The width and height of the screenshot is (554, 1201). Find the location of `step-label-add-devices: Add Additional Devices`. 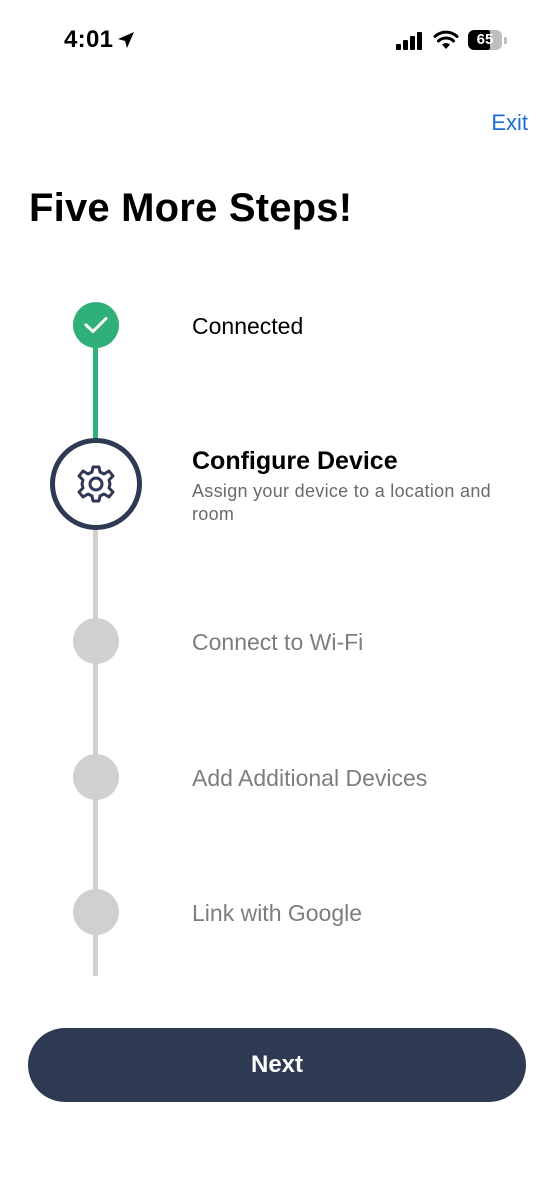

step-label-add-devices: Add Additional Devices is located at coordinates (310, 778).